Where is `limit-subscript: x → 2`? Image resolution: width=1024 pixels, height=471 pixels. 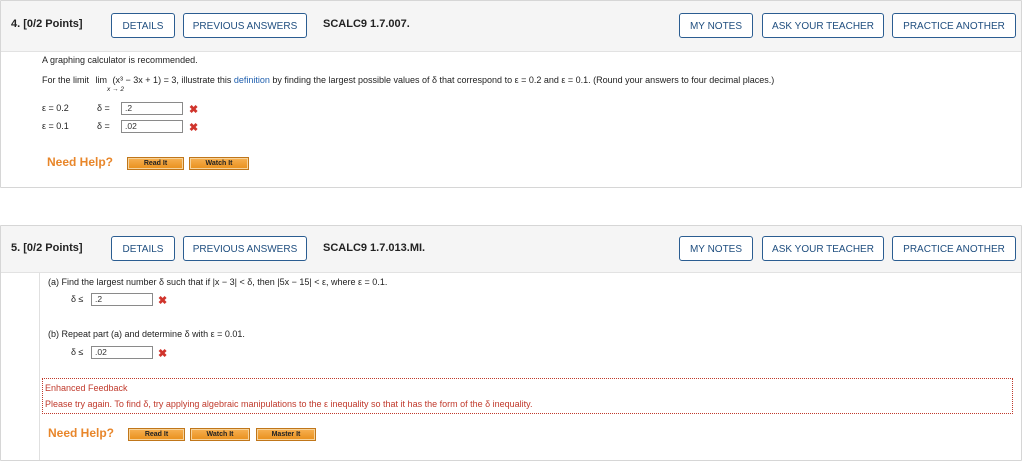
limit-subscript: x → 2 is located at coordinates (115, 89).